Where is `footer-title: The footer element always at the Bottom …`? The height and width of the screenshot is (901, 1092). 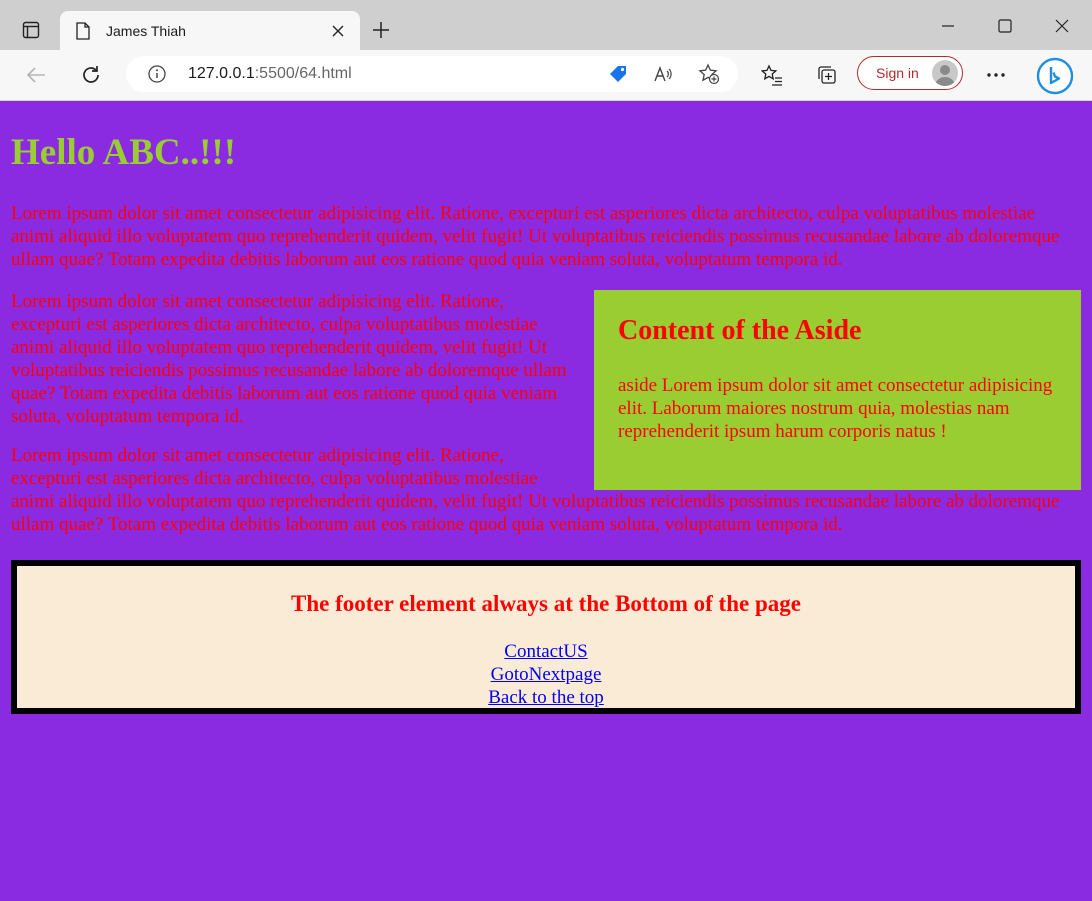
footer-title: The footer element always at the Bottom … is located at coordinates (546, 603).